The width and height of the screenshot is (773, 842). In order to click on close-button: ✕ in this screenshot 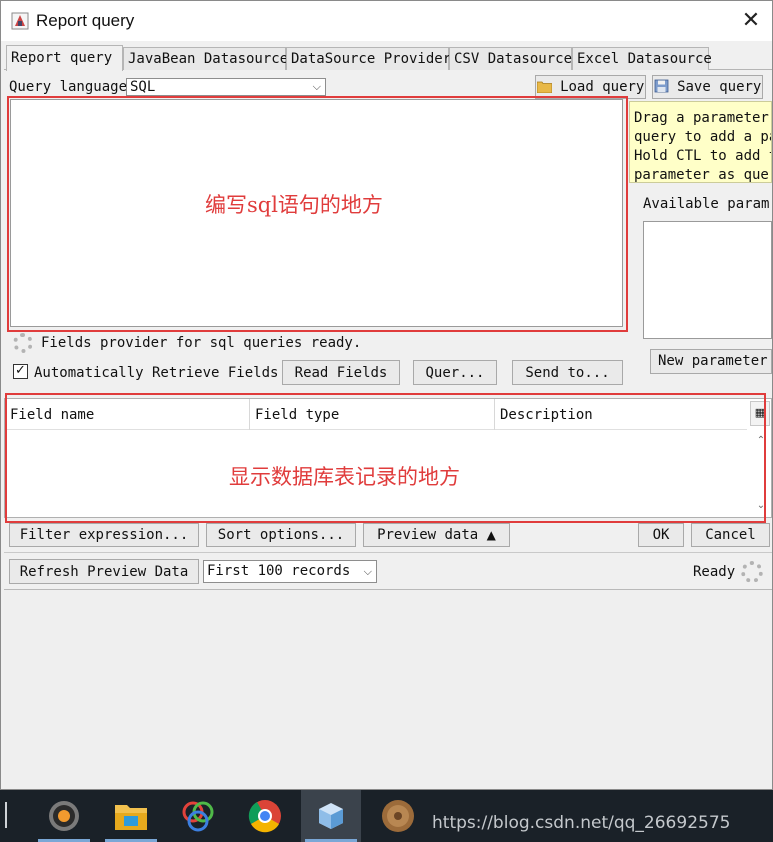, I will do `click(751, 21)`.